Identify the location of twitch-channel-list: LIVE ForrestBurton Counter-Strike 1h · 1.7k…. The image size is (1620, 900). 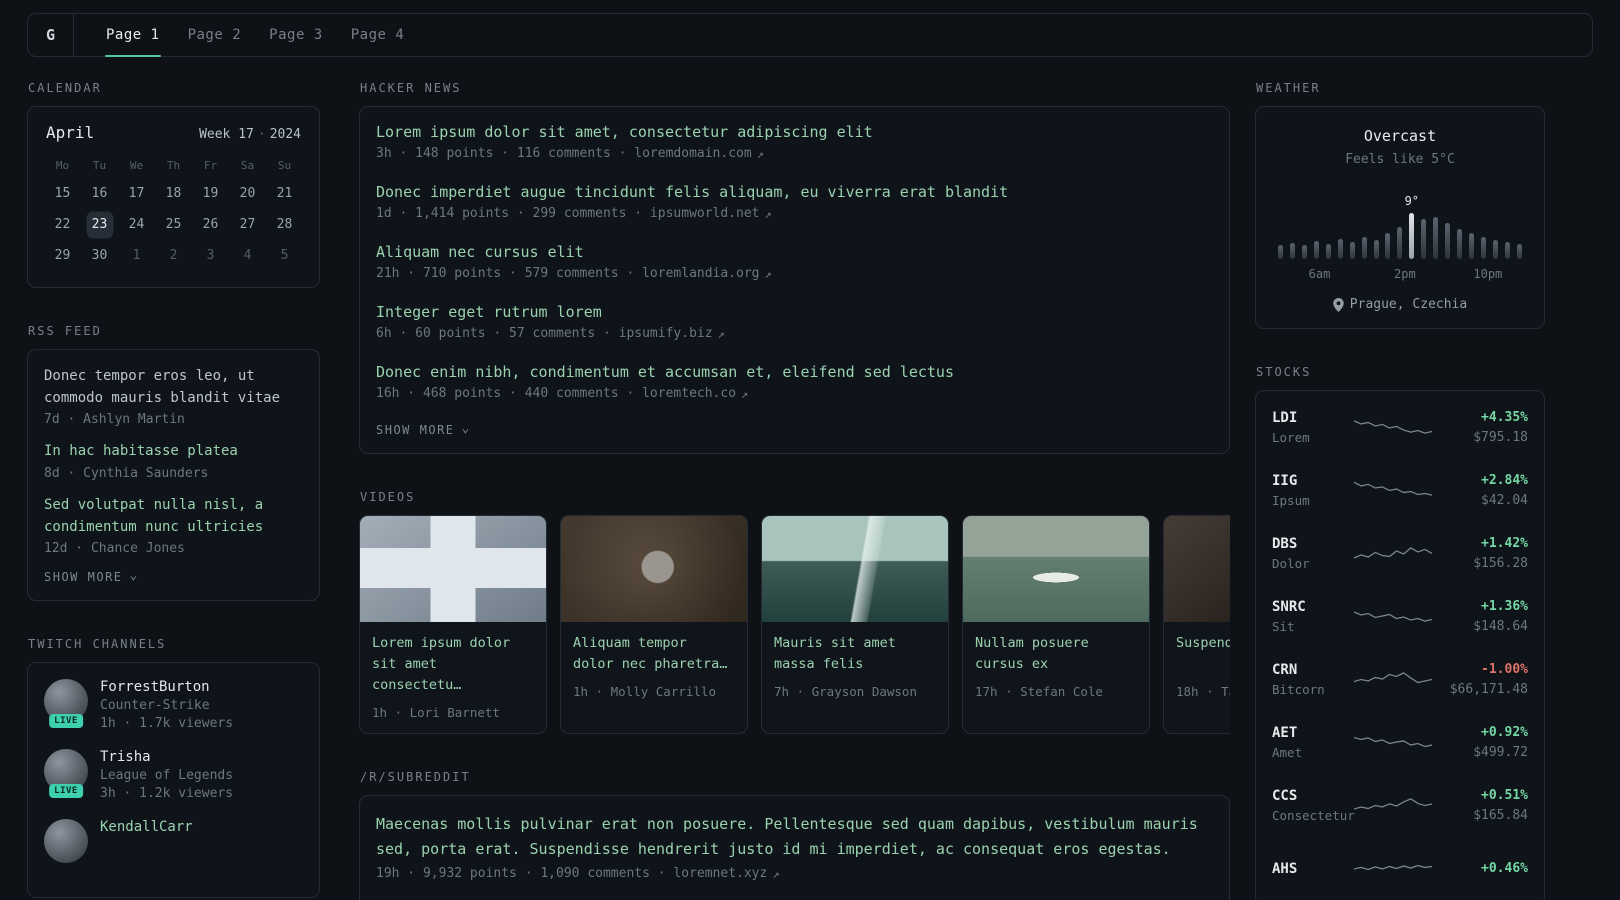
(173, 771).